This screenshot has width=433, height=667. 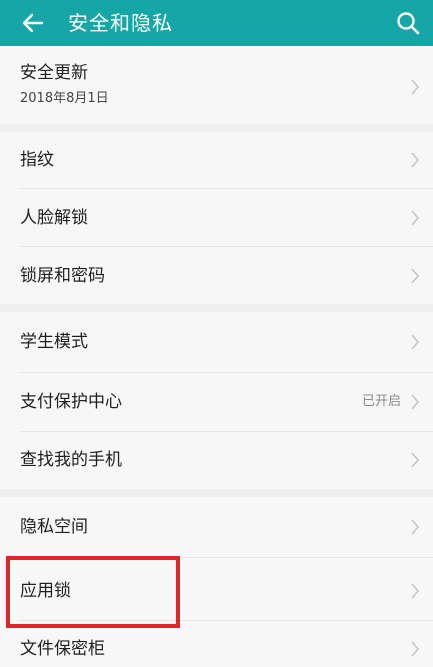 I want to click on list-item-label: 支付保护中心, so click(x=71, y=402).